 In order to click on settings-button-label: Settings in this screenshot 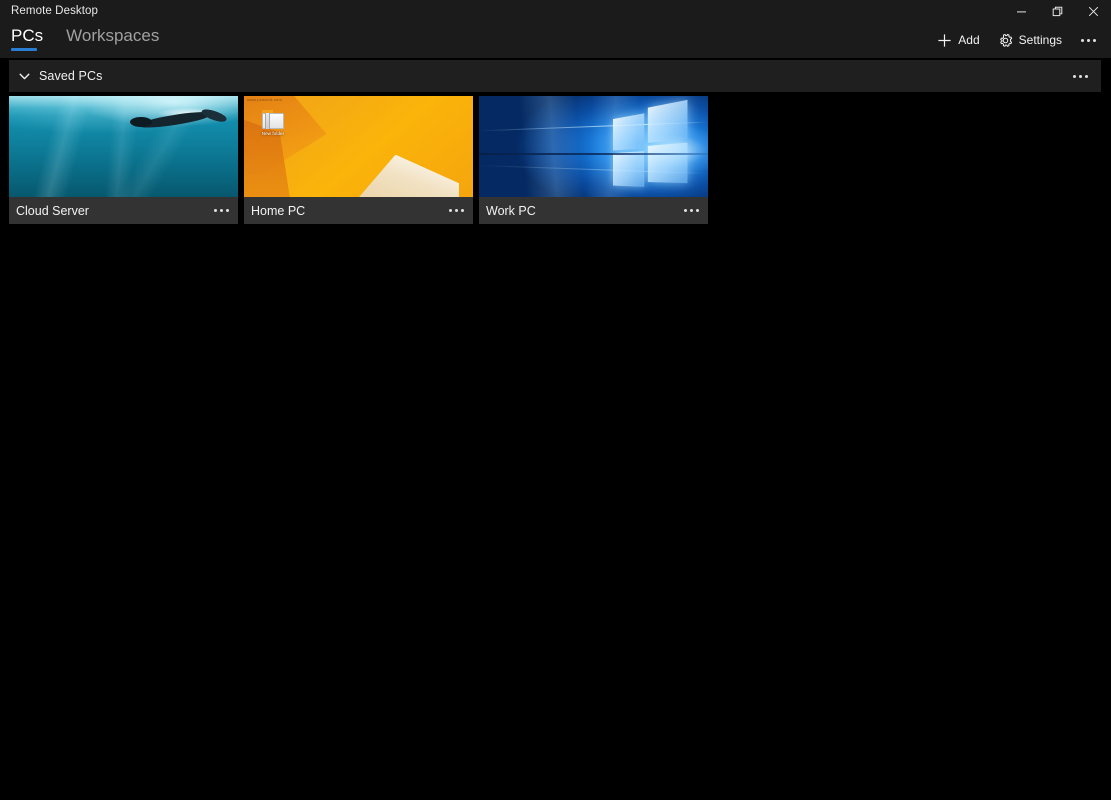, I will do `click(1040, 40)`.